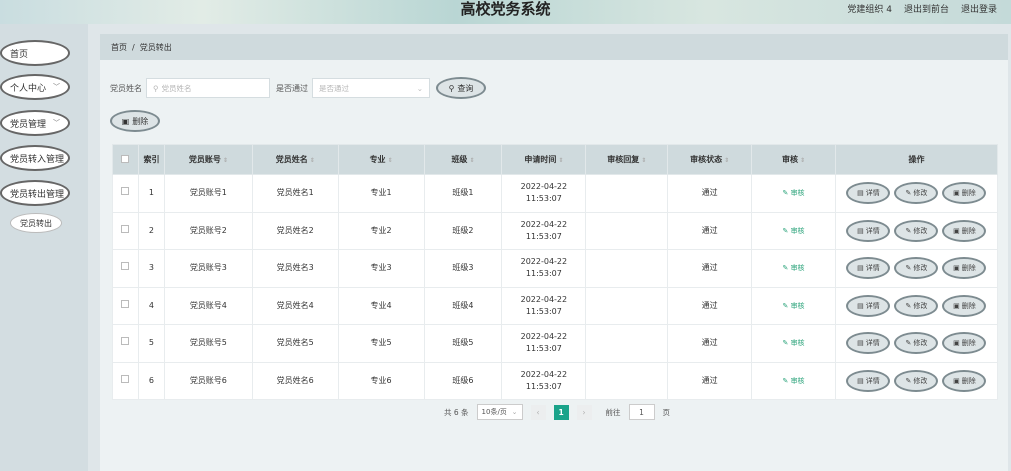 The width and height of the screenshot is (1011, 471). Describe the element at coordinates (463, 159) in the screenshot. I see `col-class: 班级 ⇕` at that location.